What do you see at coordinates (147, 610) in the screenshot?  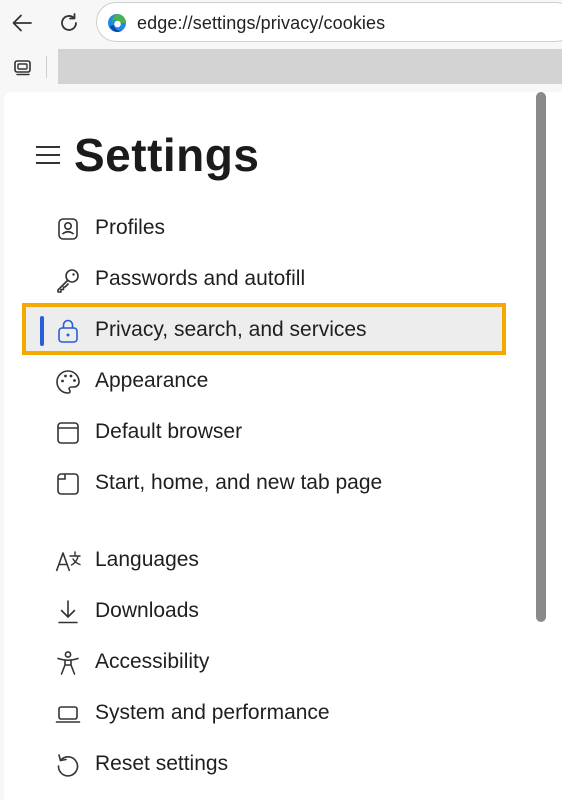 I see `nav-label: Downloads` at bounding box center [147, 610].